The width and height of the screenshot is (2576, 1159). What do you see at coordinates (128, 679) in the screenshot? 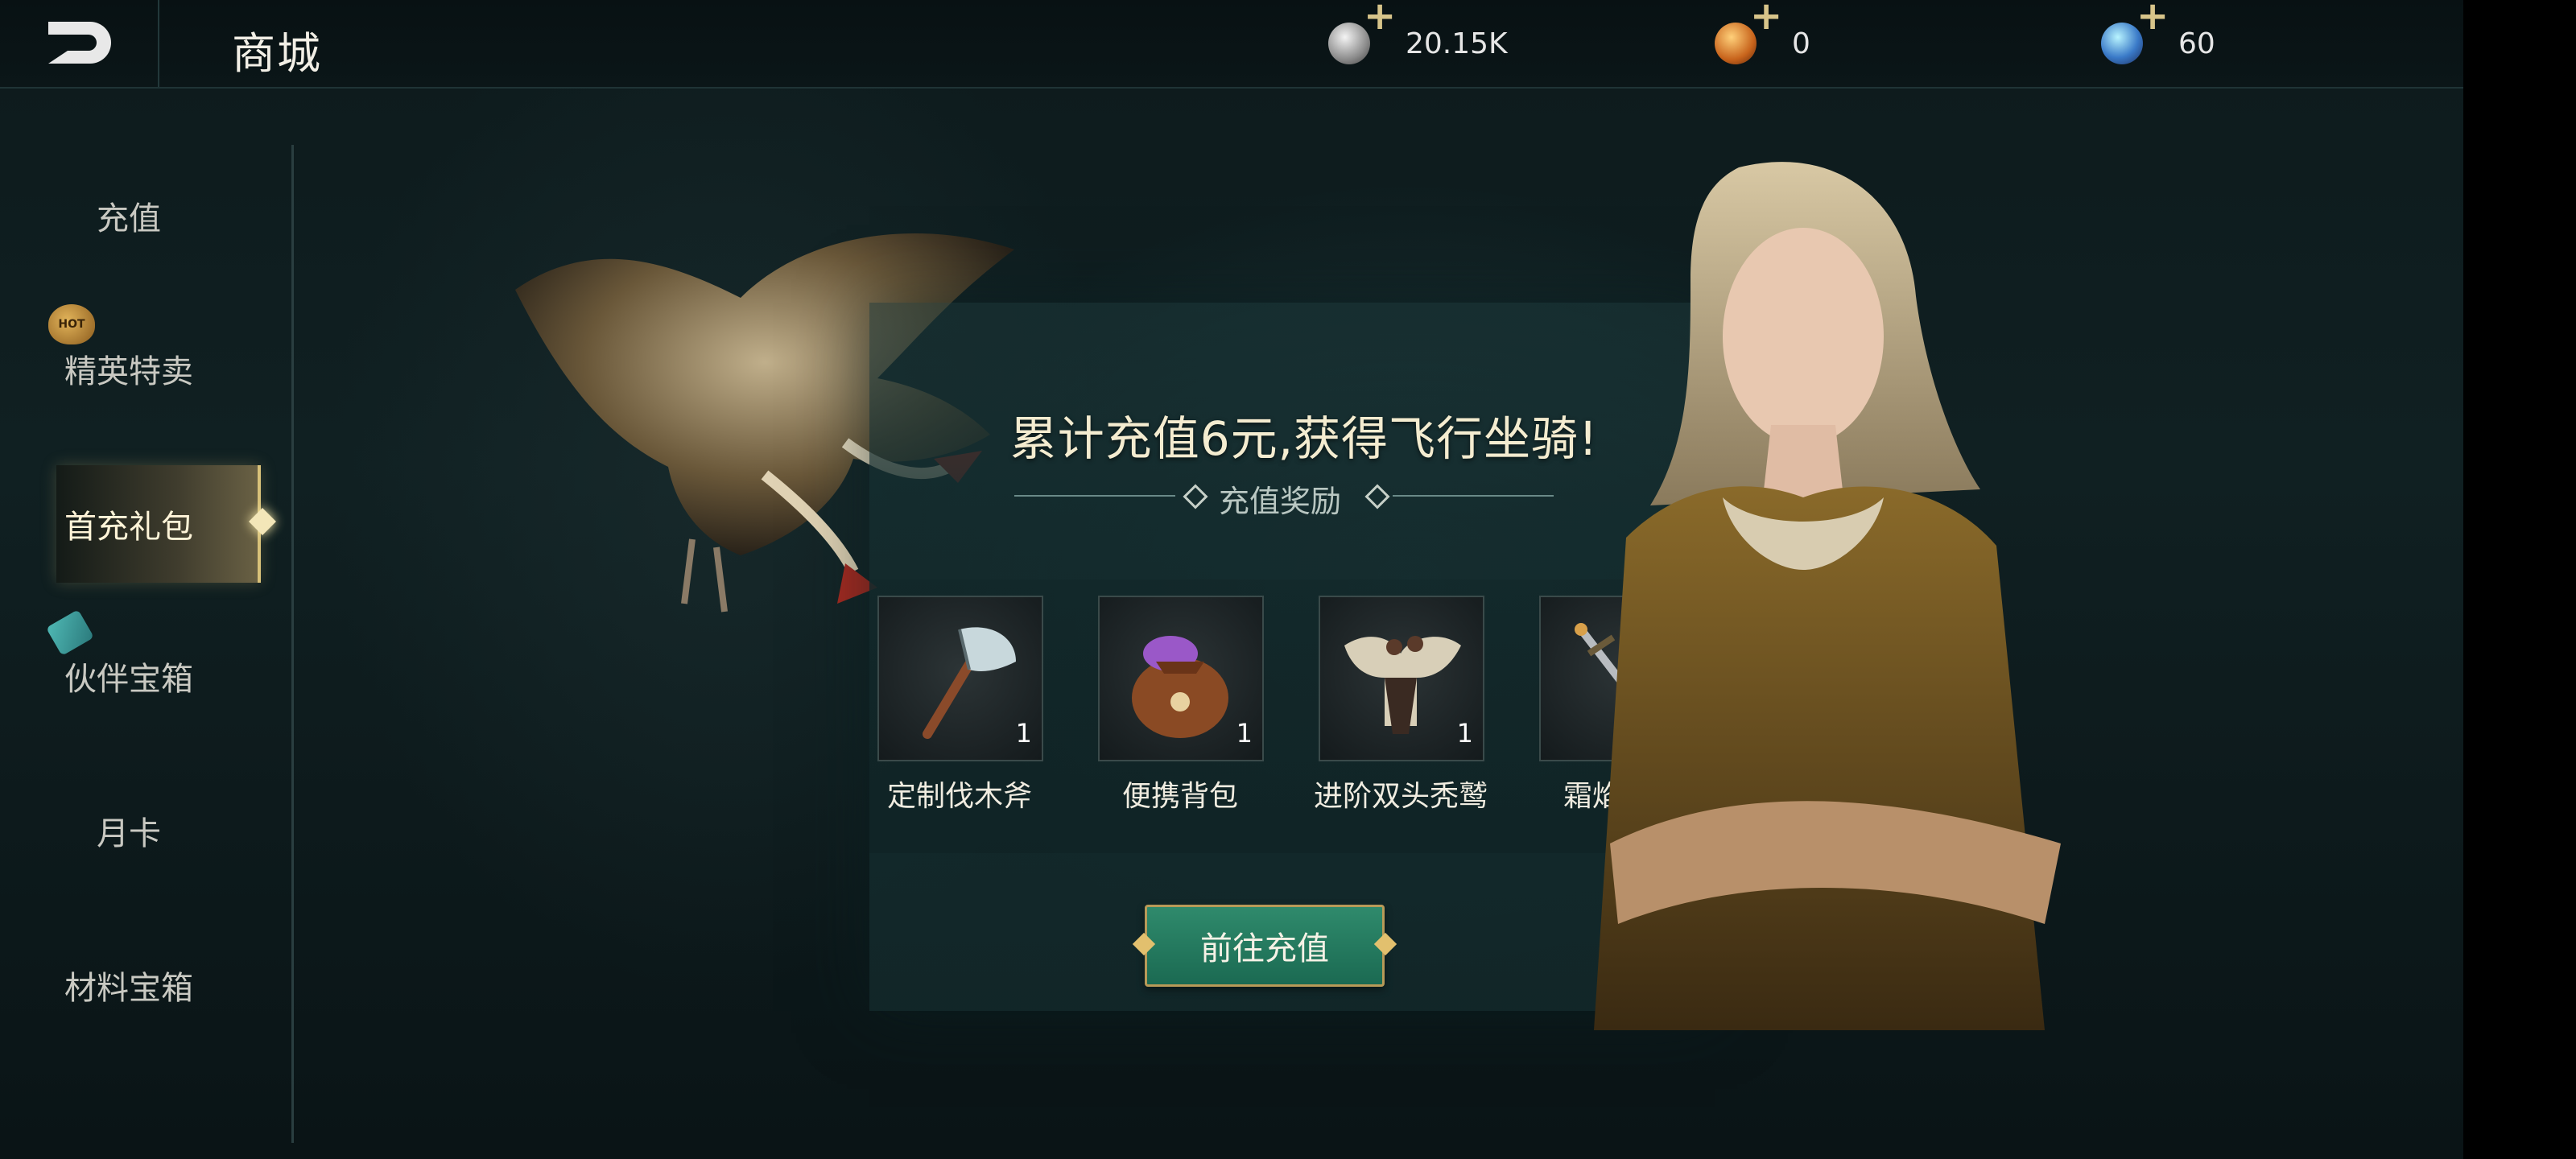
I see `sidebar-item-label: 伙伴宝箱` at bounding box center [128, 679].